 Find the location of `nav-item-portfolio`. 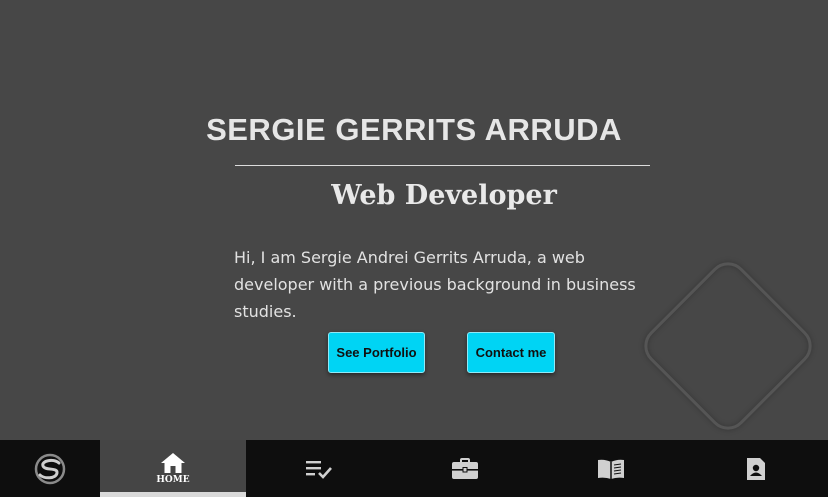

nav-item-portfolio is located at coordinates (465, 468).